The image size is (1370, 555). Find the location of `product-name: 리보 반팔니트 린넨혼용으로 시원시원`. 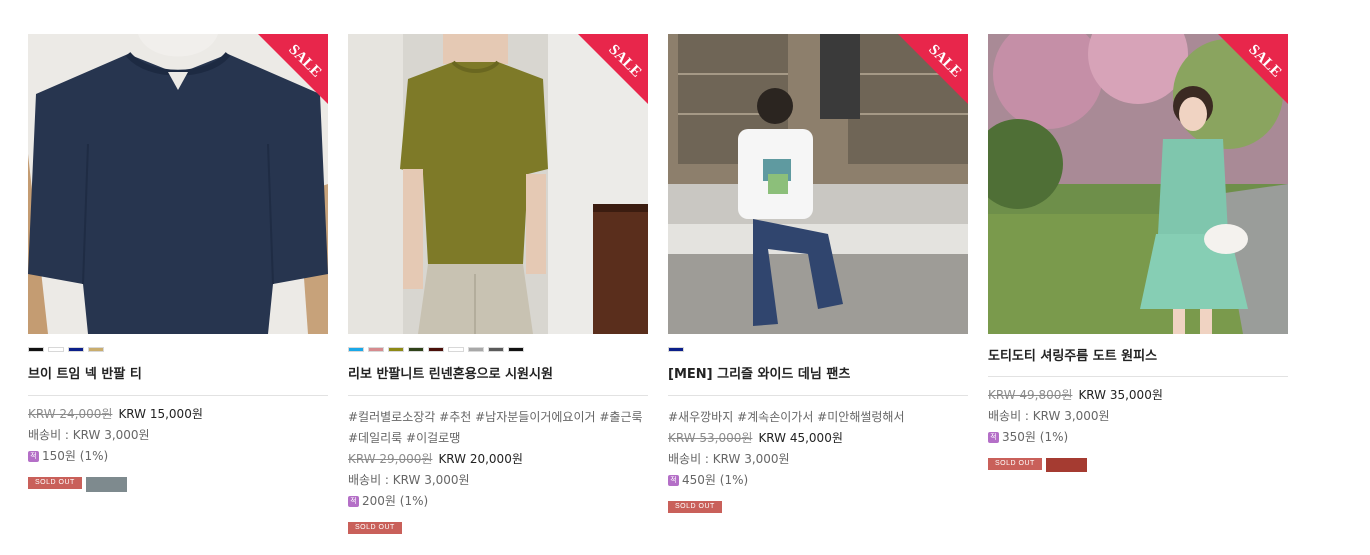

product-name: 리보 반팔니트 린넨혼용으로 시원시원 is located at coordinates (498, 374).